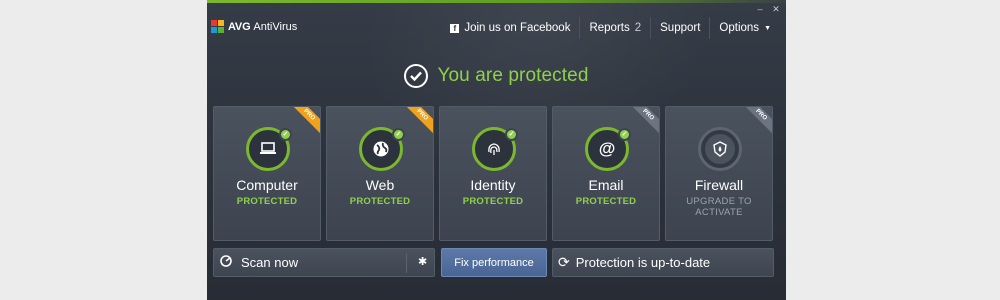 The image size is (1000, 300). What do you see at coordinates (496, 1) in the screenshot?
I see `accent-line` at bounding box center [496, 1].